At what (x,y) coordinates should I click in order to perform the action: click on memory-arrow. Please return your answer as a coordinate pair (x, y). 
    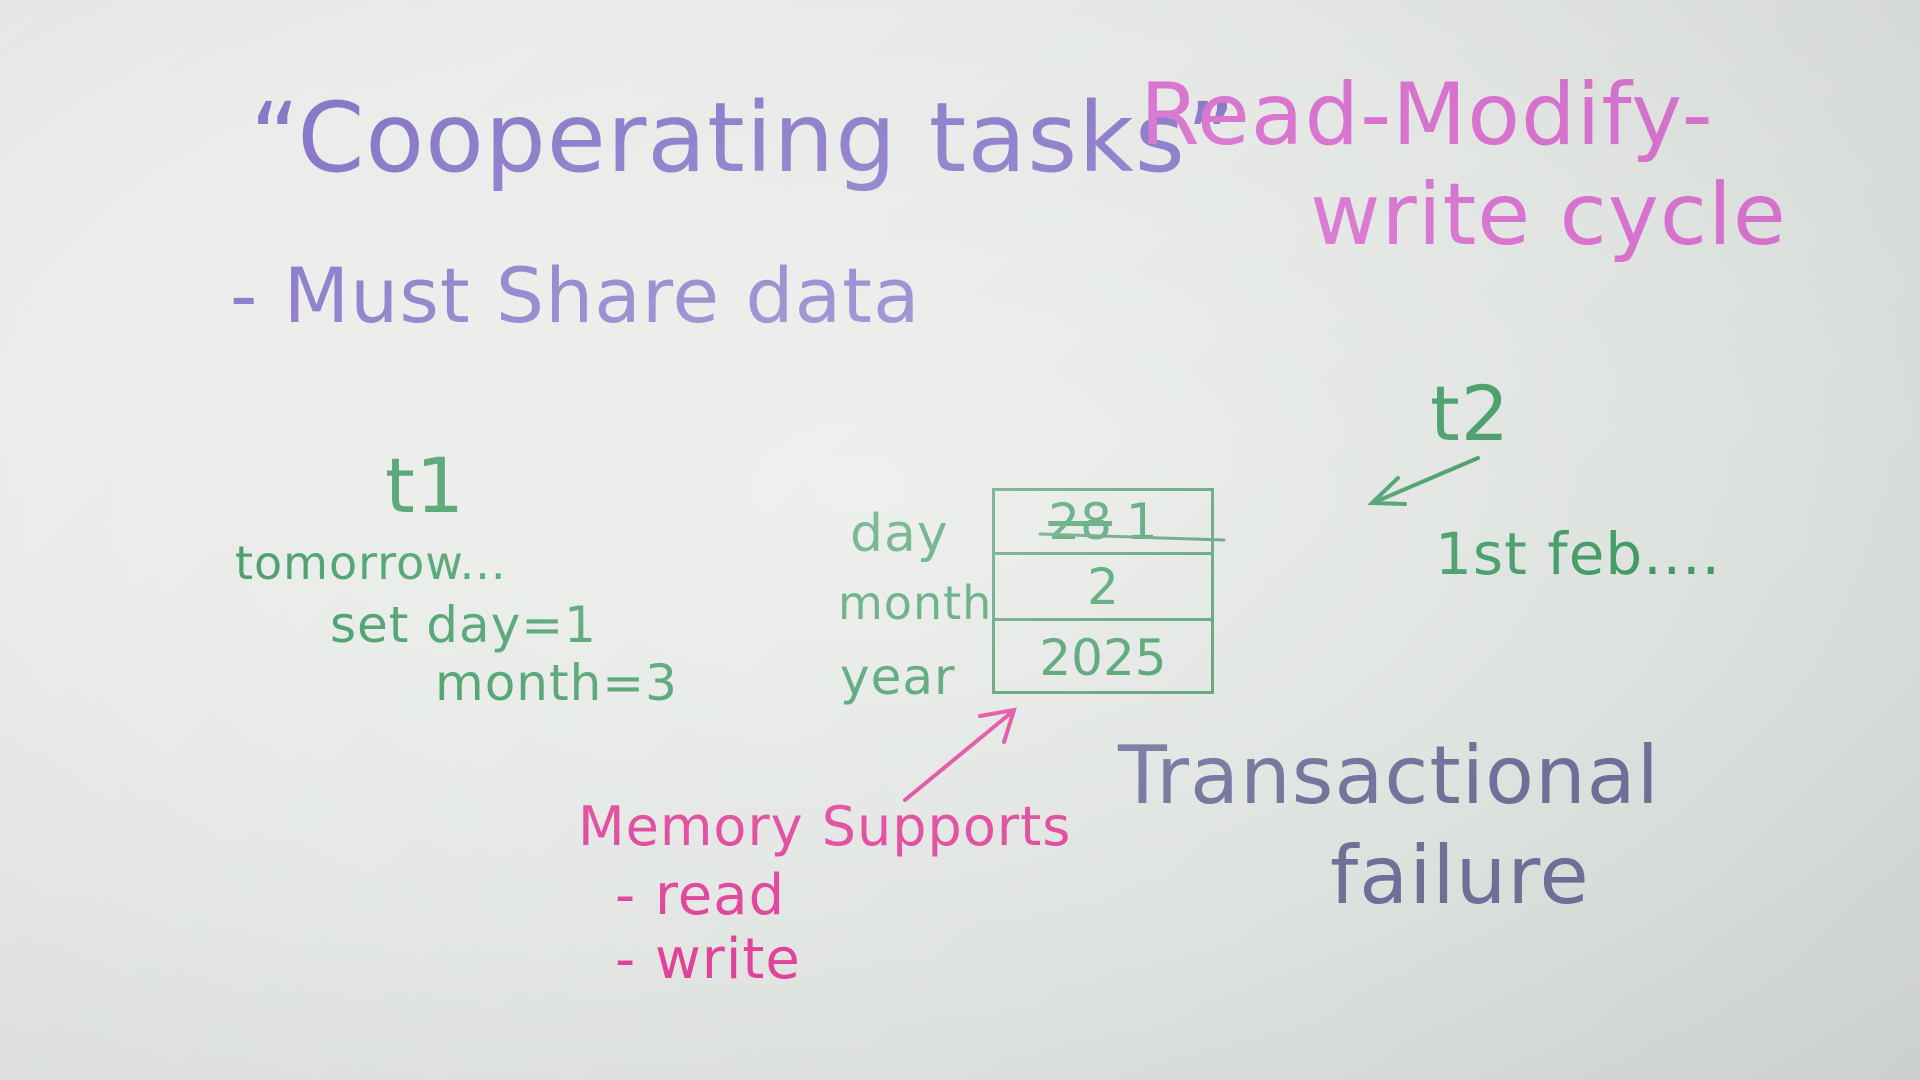
    Looking at the image, I should click on (960, 754).